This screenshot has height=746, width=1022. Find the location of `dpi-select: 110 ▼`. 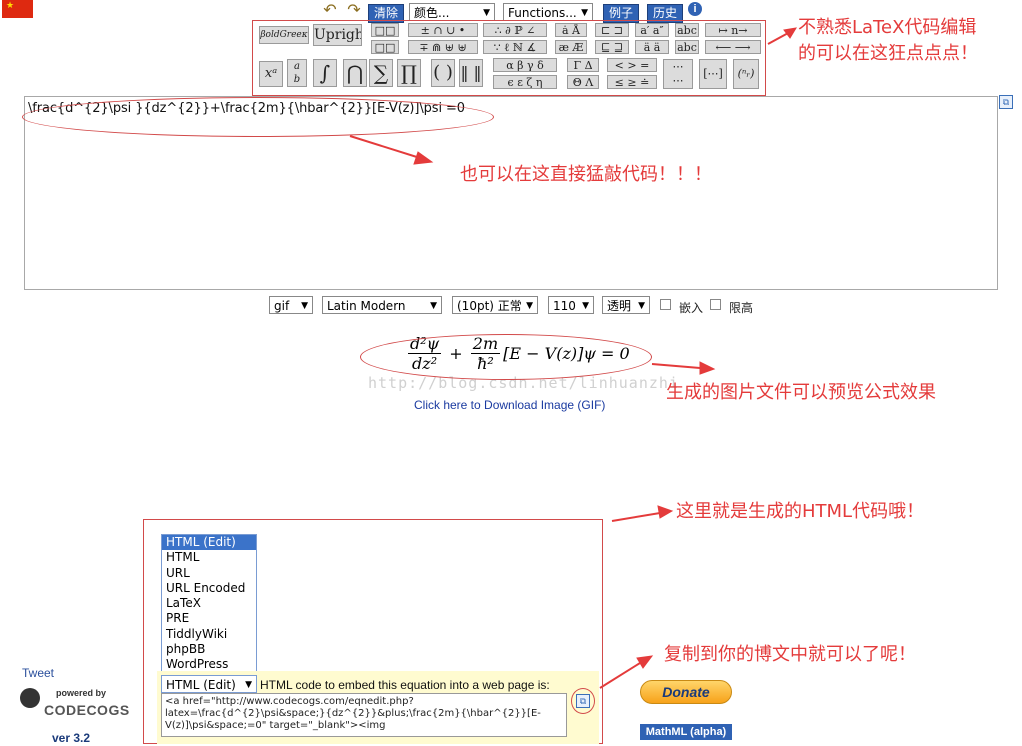

dpi-select: 110 ▼ is located at coordinates (571, 305).